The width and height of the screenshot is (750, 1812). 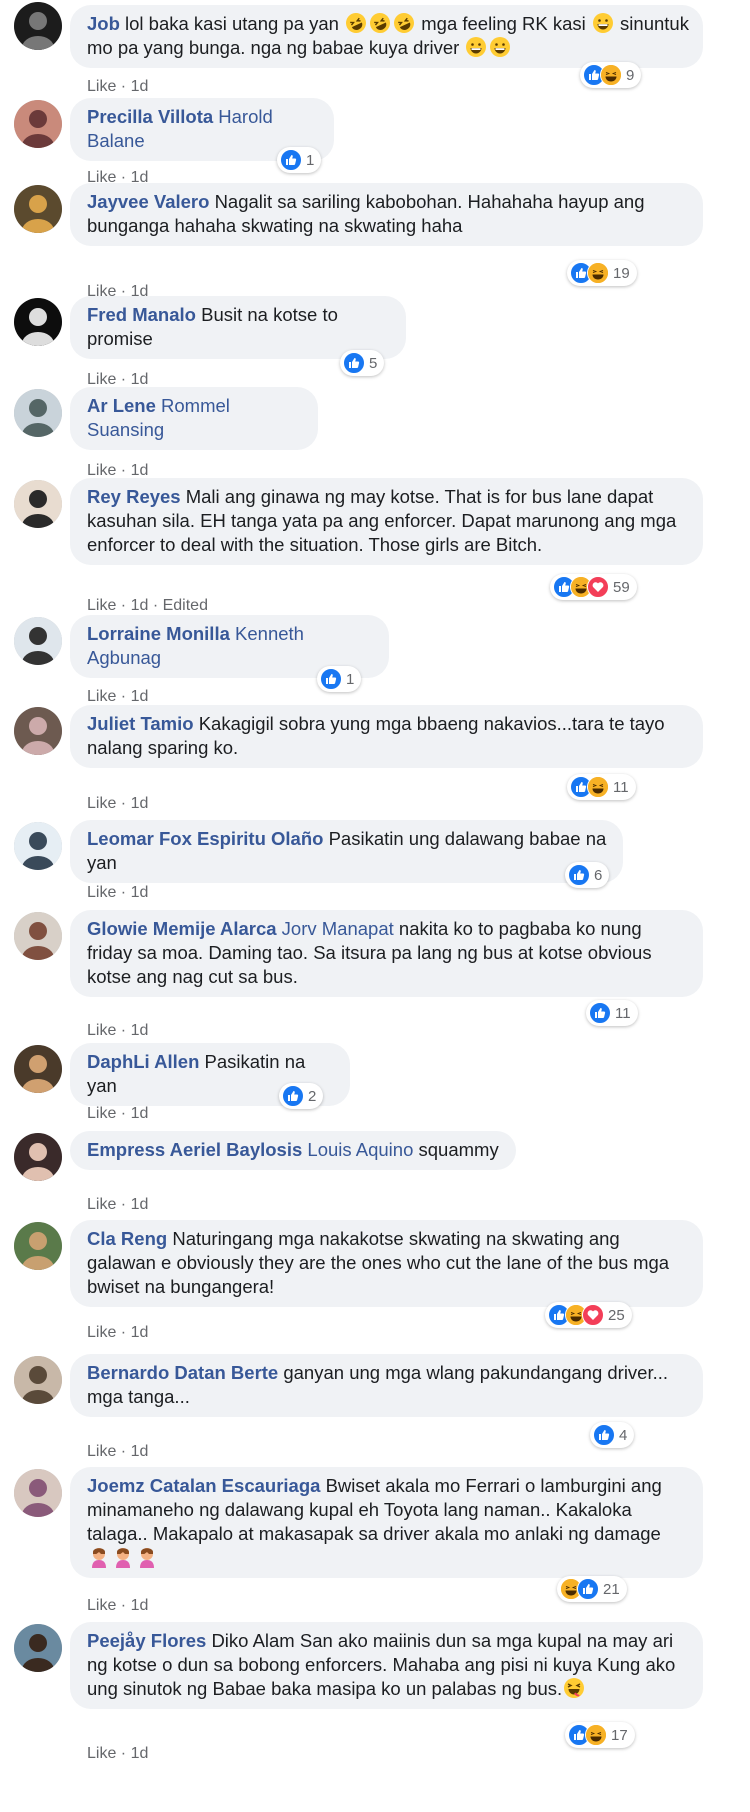 What do you see at coordinates (123, 1557) in the screenshot?
I see `facepalm-emoji-icon` at bounding box center [123, 1557].